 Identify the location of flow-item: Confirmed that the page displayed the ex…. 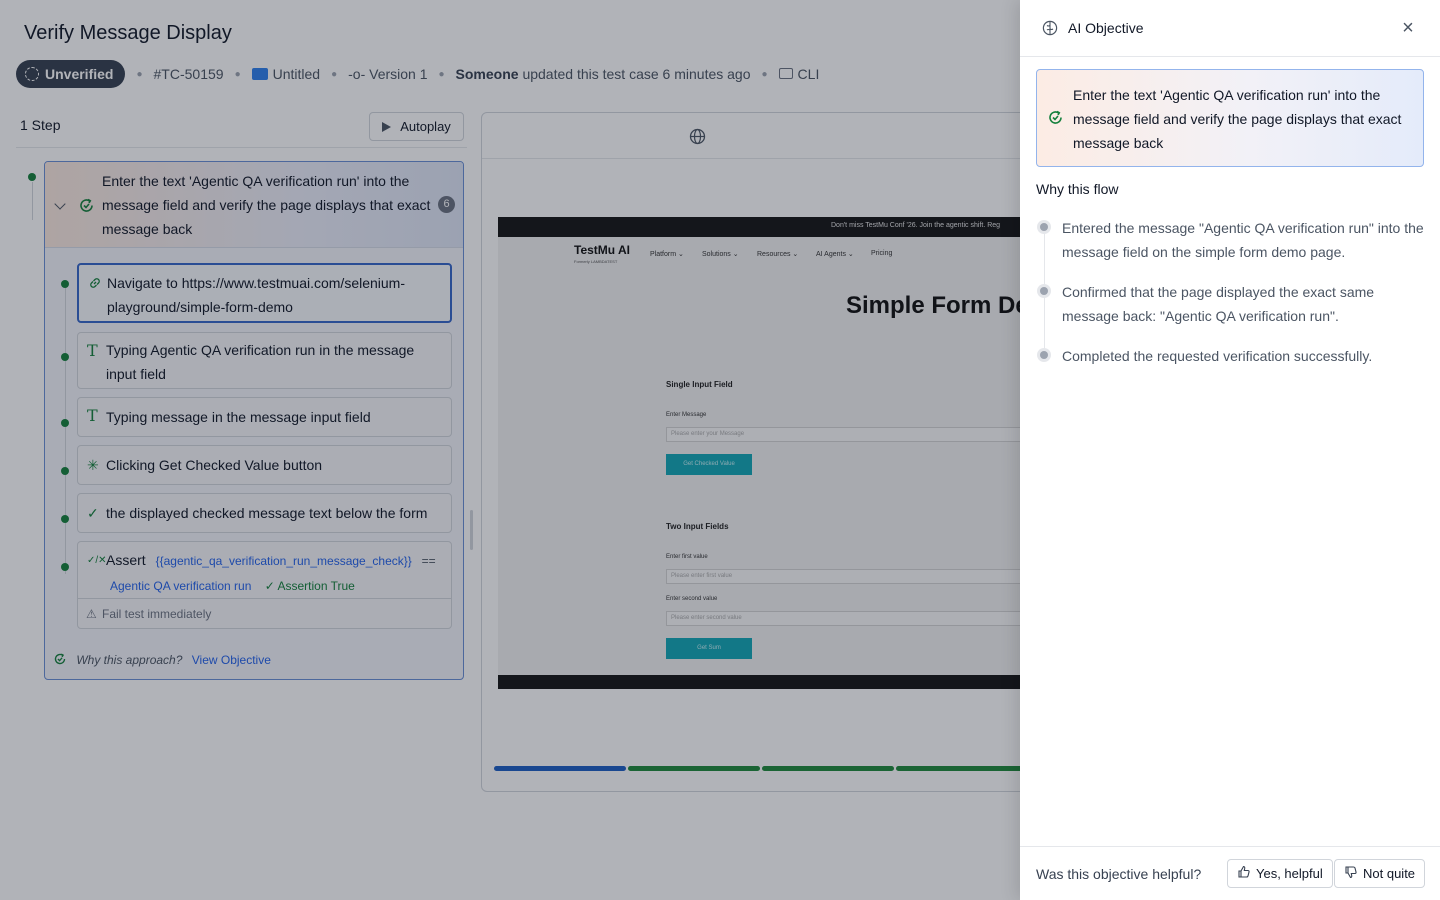
(1230, 304).